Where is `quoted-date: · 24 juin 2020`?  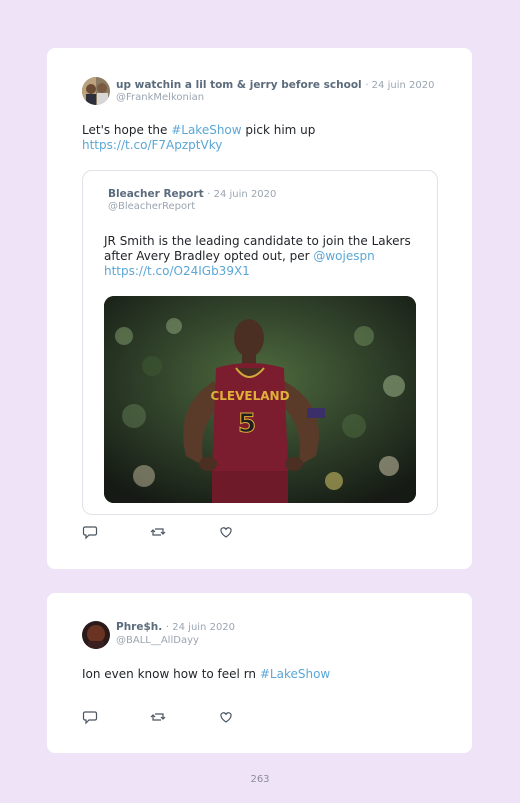
quoted-date: · 24 juin 2020 is located at coordinates (241, 194).